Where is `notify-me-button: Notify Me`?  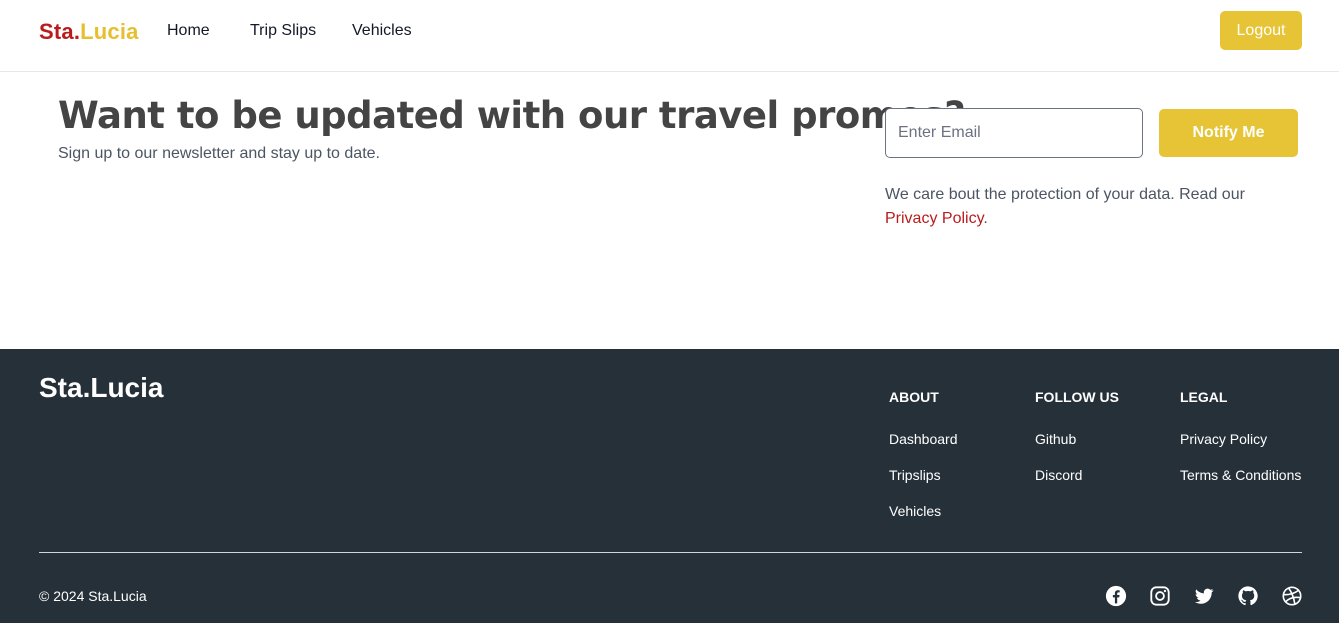 notify-me-button: Notify Me is located at coordinates (1228, 133).